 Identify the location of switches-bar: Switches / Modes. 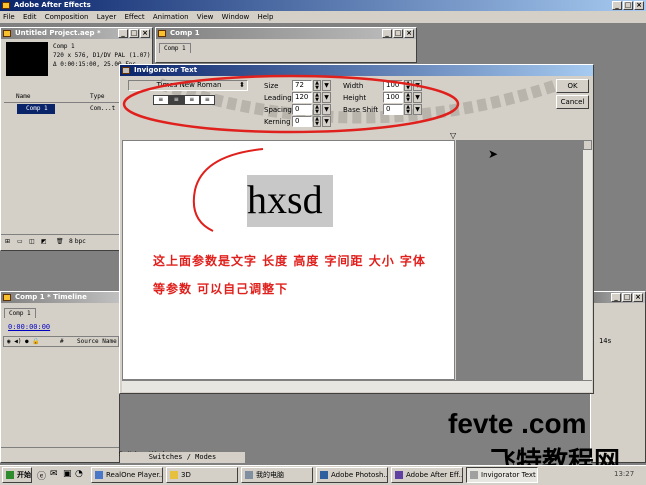
(182, 457).